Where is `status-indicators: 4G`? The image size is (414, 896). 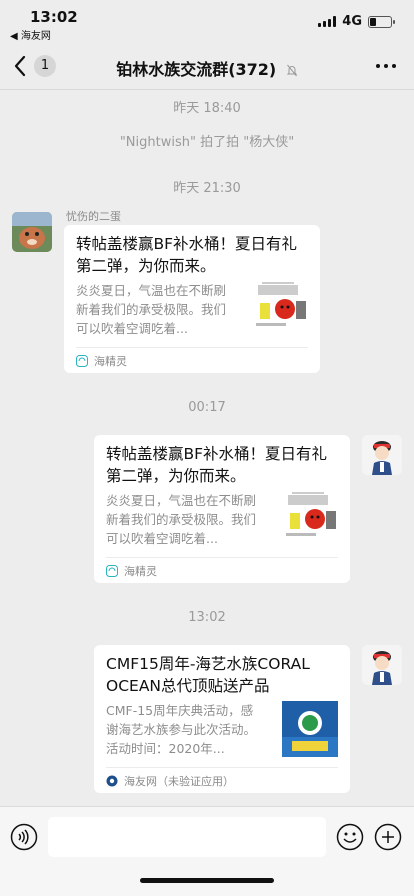 status-indicators: 4G is located at coordinates (356, 21).